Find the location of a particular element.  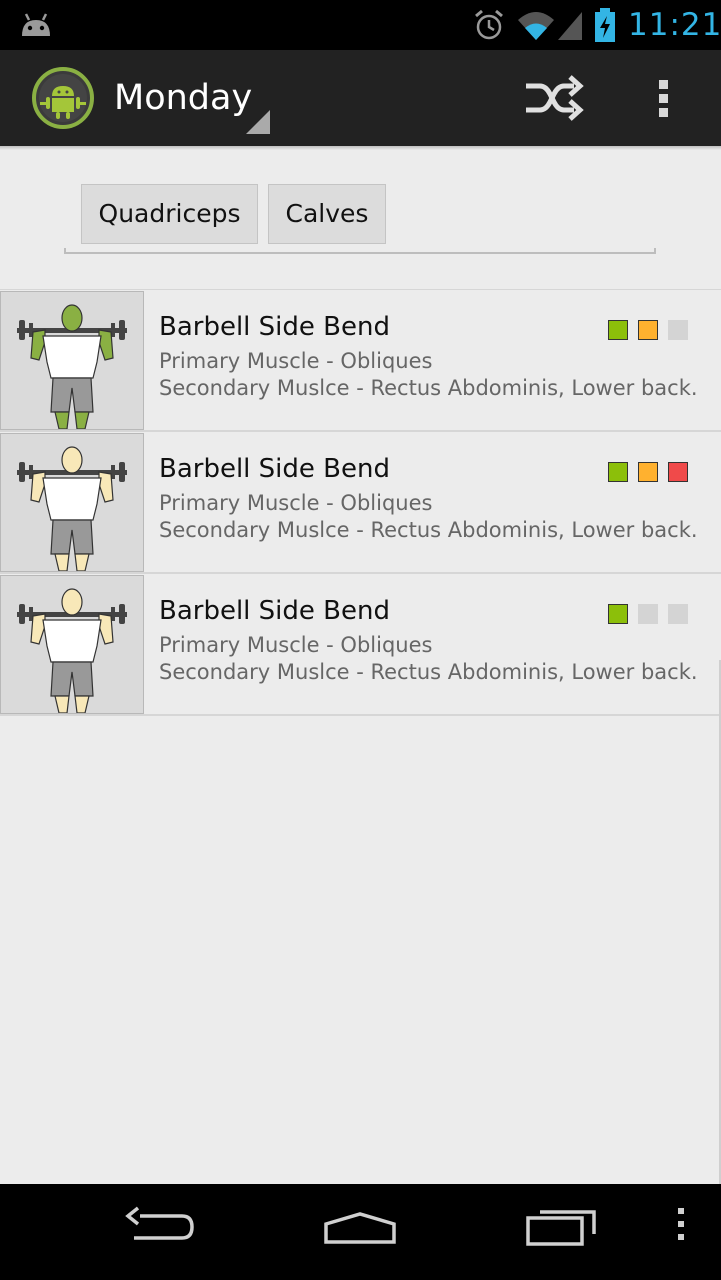

recent-apps-icon is located at coordinates (562, 1226).